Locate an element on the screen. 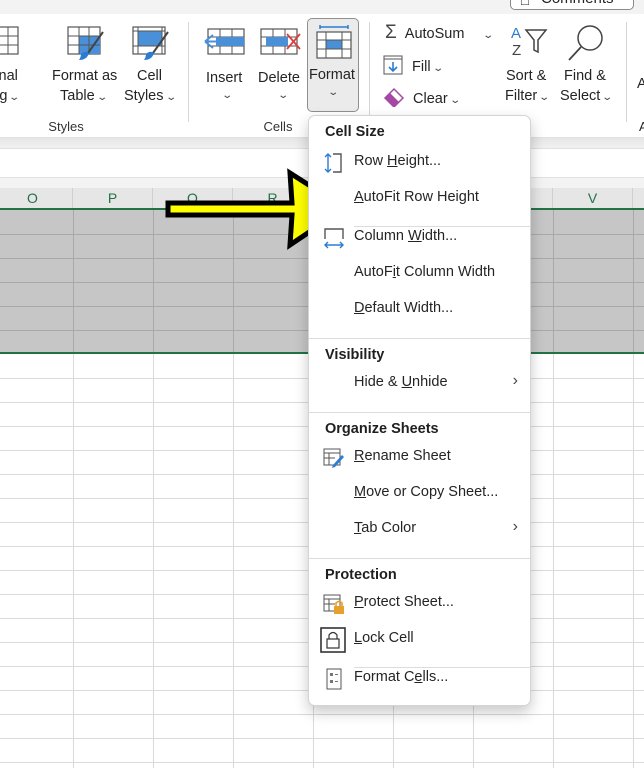  format-as-table-label-1: Format as is located at coordinates (85, 76).